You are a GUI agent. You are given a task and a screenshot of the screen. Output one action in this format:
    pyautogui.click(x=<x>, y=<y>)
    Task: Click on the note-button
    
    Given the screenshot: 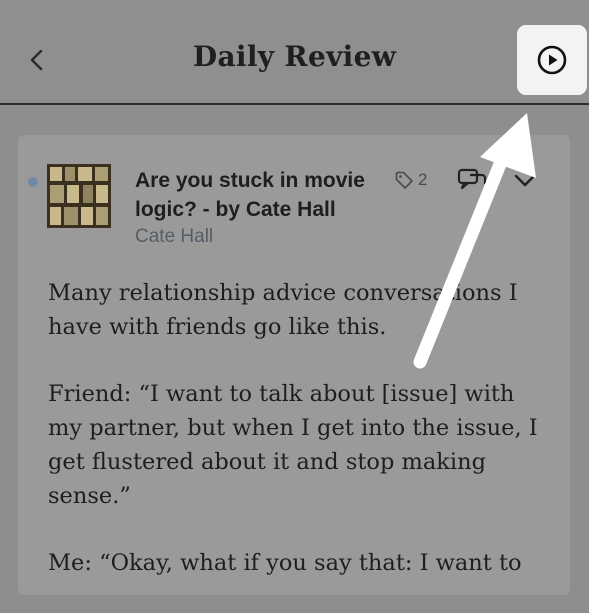 What is the action you would take?
    pyautogui.click(x=472, y=182)
    